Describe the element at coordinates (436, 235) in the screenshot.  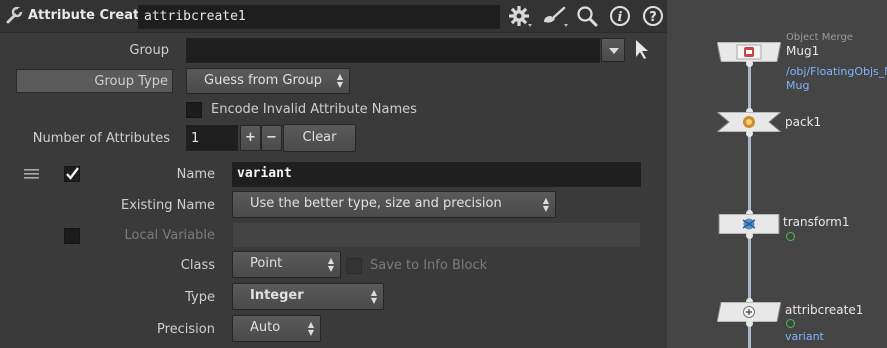
I see `local-variable-field` at that location.